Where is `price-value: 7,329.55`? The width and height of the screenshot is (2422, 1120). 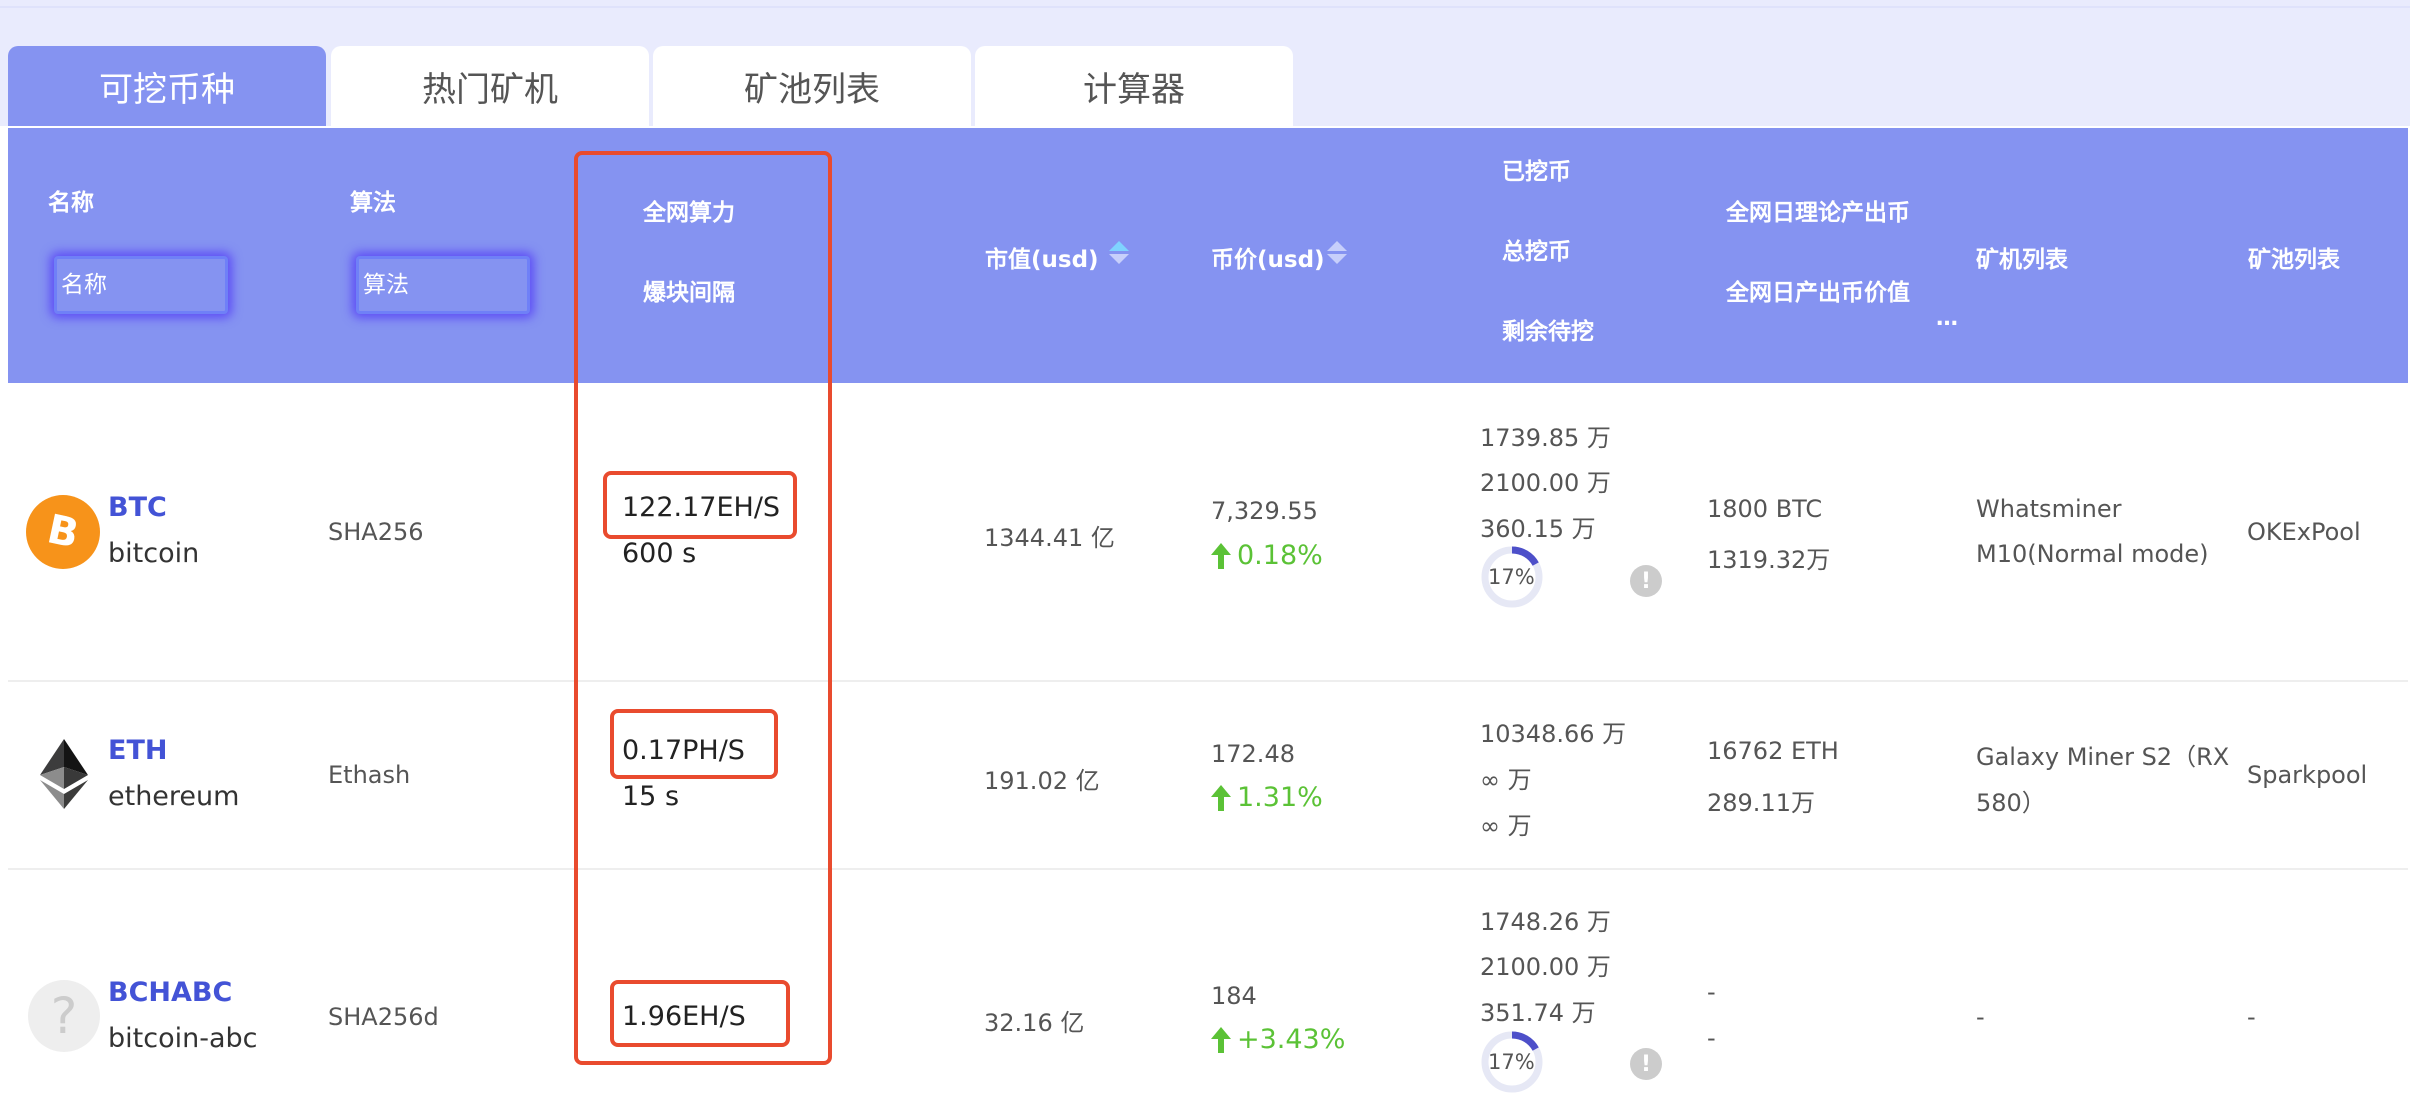
price-value: 7,329.55 is located at coordinates (1264, 511).